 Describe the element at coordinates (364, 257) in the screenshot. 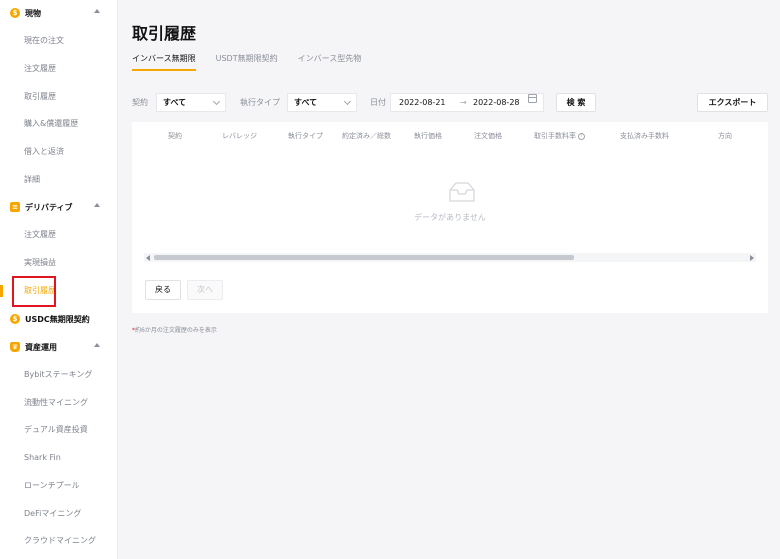

I see `scrollbar-thumb` at that location.